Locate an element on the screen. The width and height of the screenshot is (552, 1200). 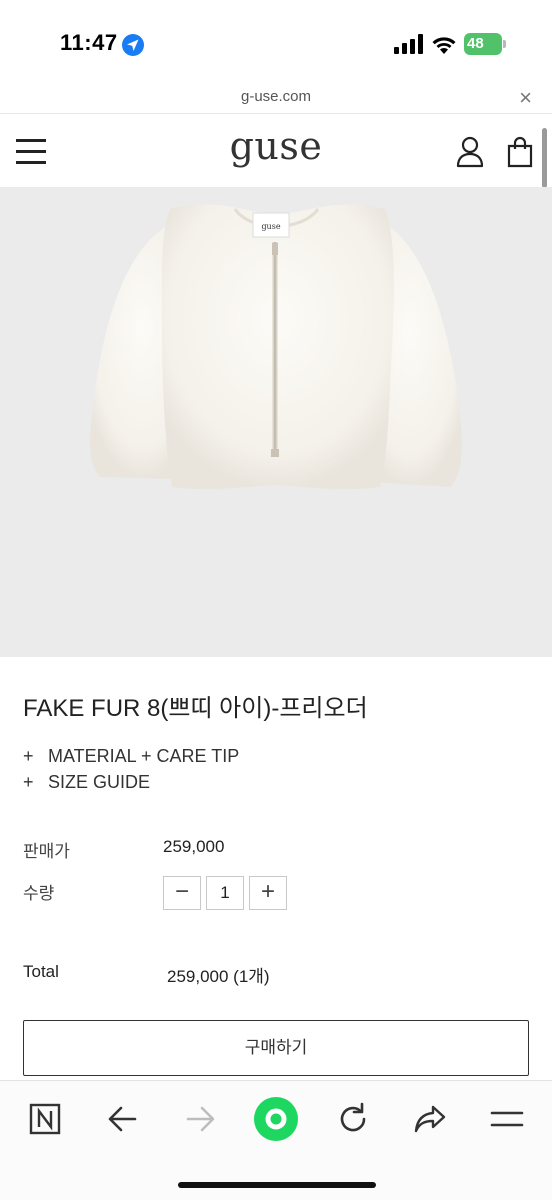
wifi-icon is located at coordinates (444, 45).